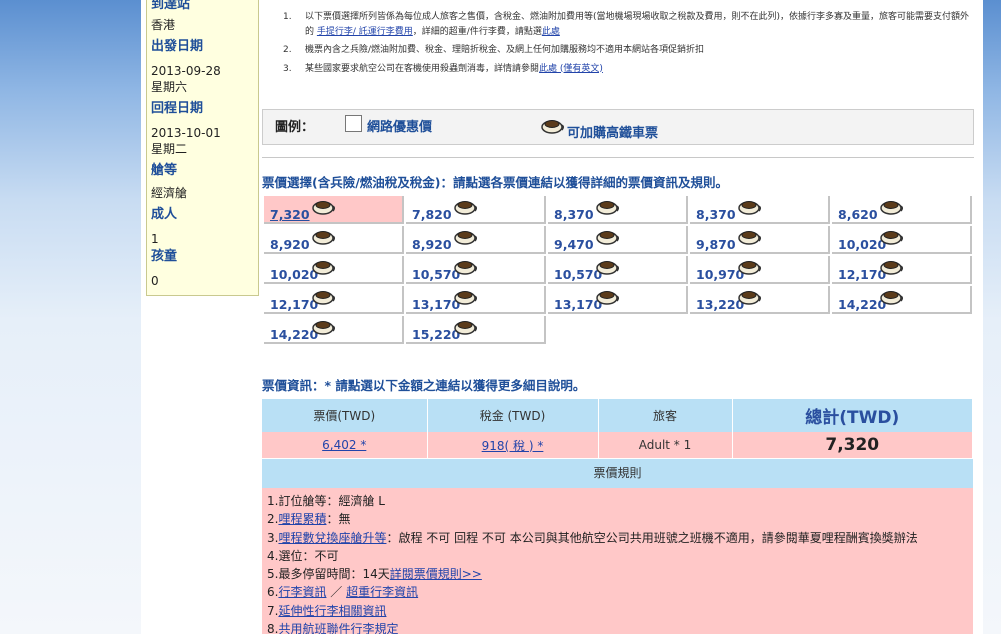  What do you see at coordinates (617, 445) in the screenshot?
I see `table-row: 6,402 * 918( 稅 ) * Adult * 1 7,320` at bounding box center [617, 445].